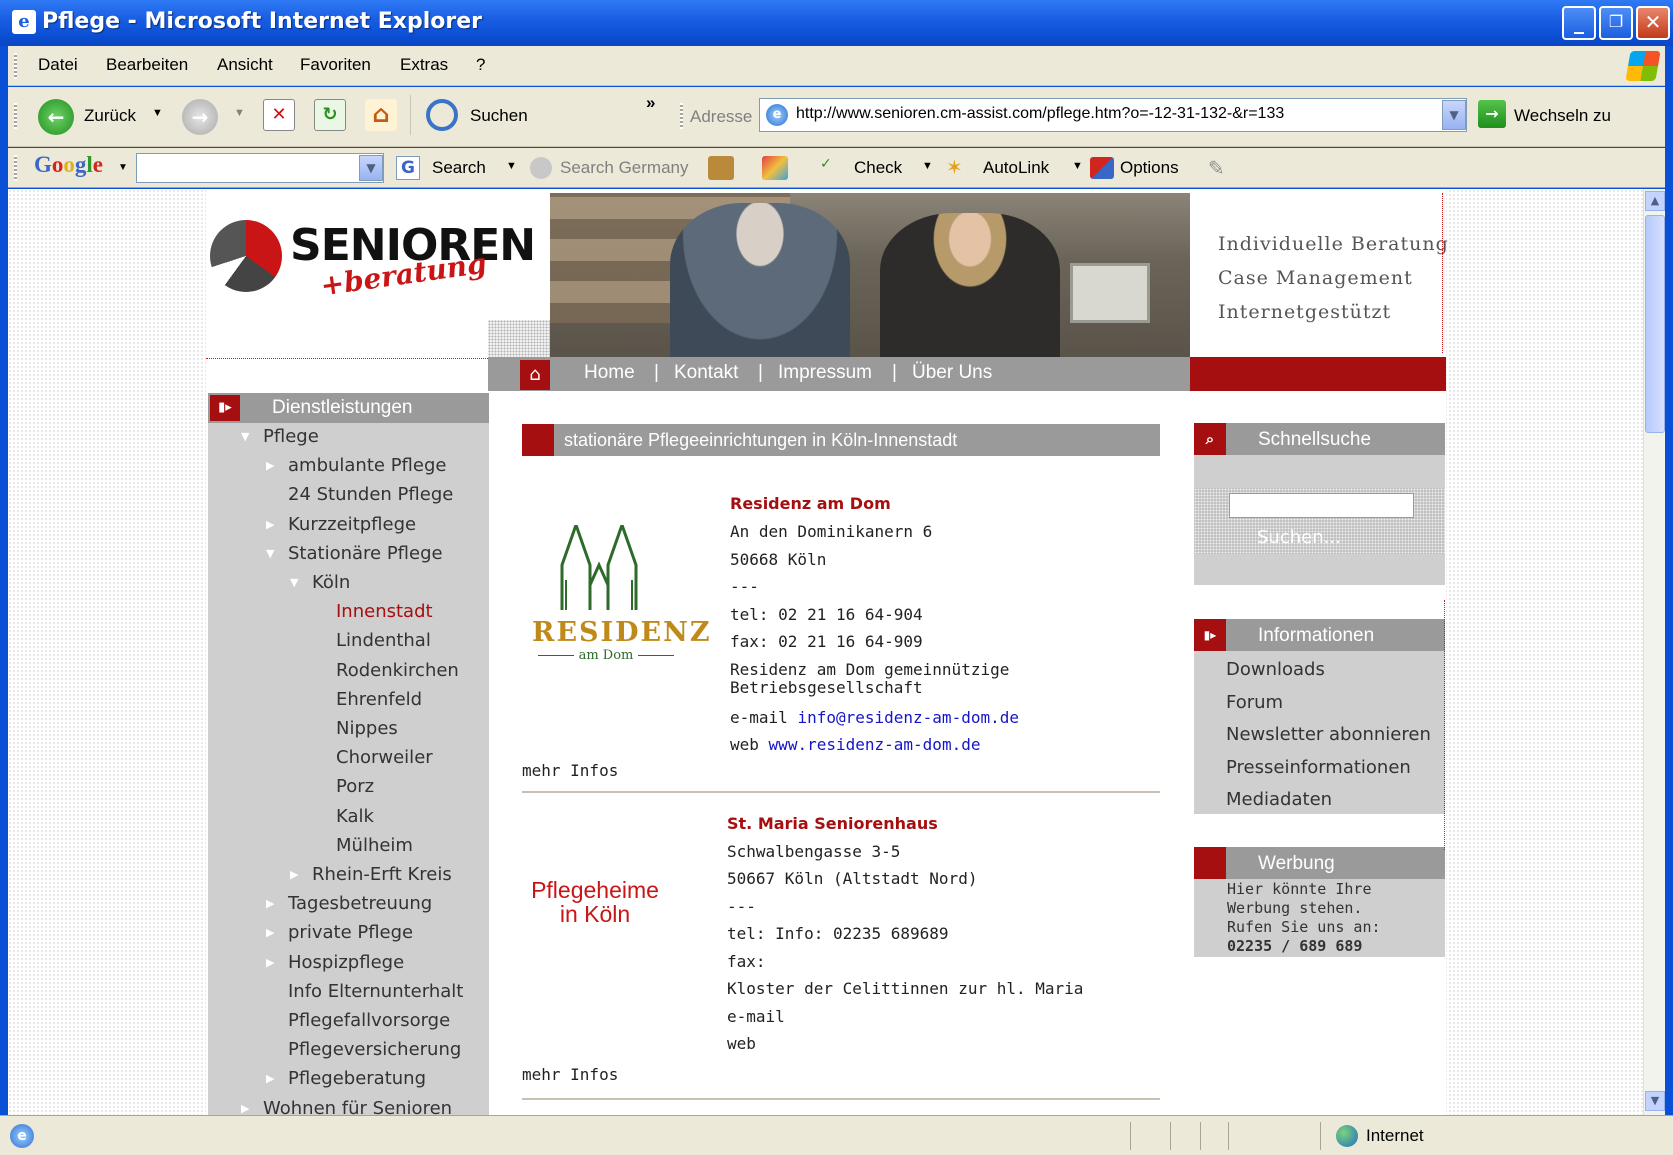 Image resolution: width=1673 pixels, height=1155 pixels. I want to click on sidebar-item-pflegeversicherung: Pflegeversicherung, so click(374, 1049).